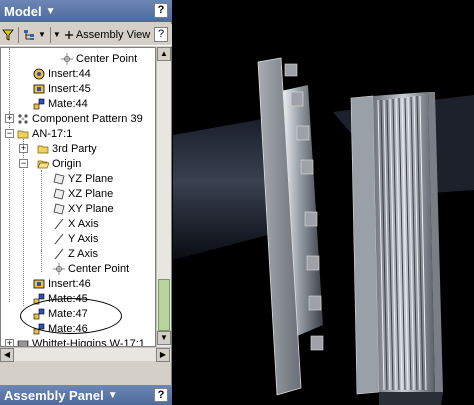 The width and height of the screenshot is (474, 405). Describe the element at coordinates (23, 119) in the screenshot. I see `pattern-icon` at that location.